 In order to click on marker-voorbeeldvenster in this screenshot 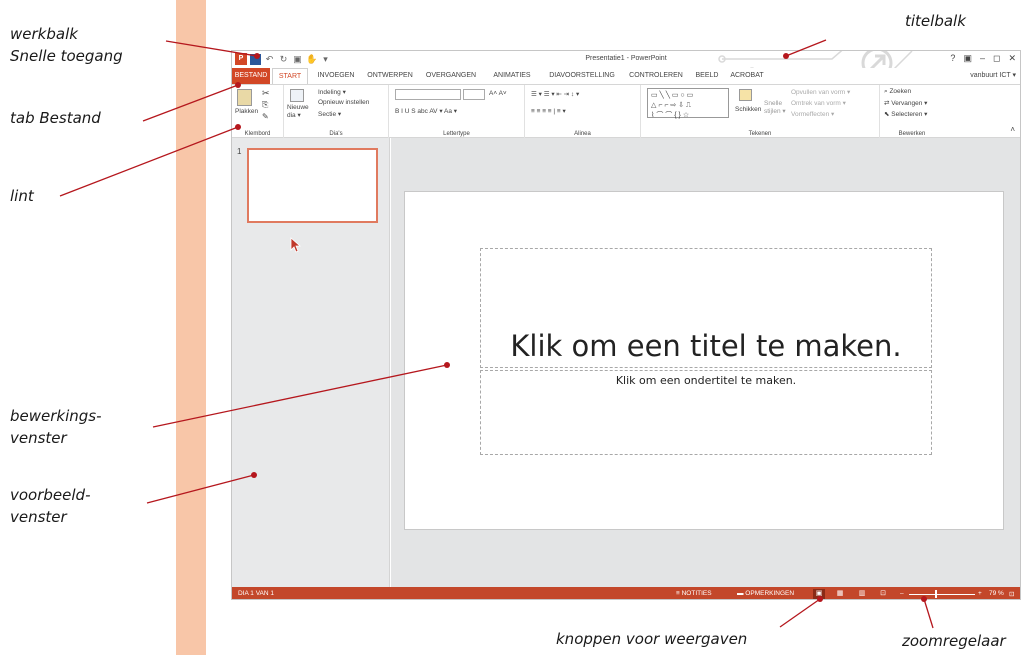, I will do `click(254, 475)`.